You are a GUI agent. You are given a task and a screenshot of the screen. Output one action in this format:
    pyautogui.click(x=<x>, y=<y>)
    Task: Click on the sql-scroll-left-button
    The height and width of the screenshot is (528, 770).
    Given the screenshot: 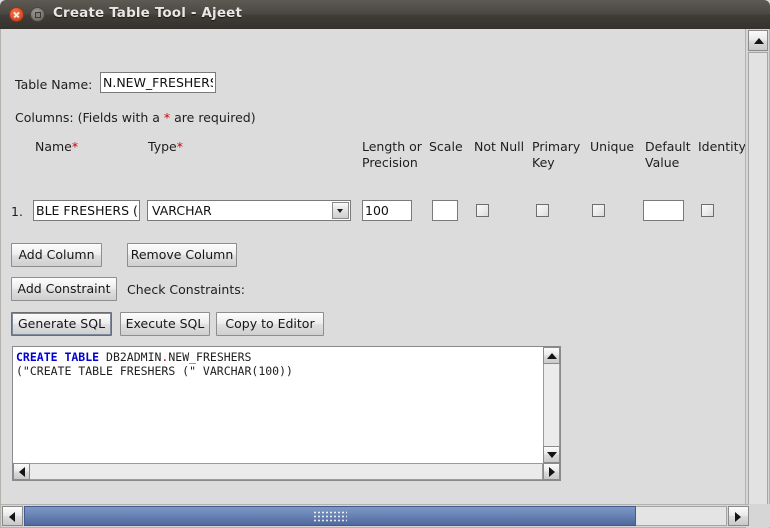 What is the action you would take?
    pyautogui.click(x=21, y=471)
    